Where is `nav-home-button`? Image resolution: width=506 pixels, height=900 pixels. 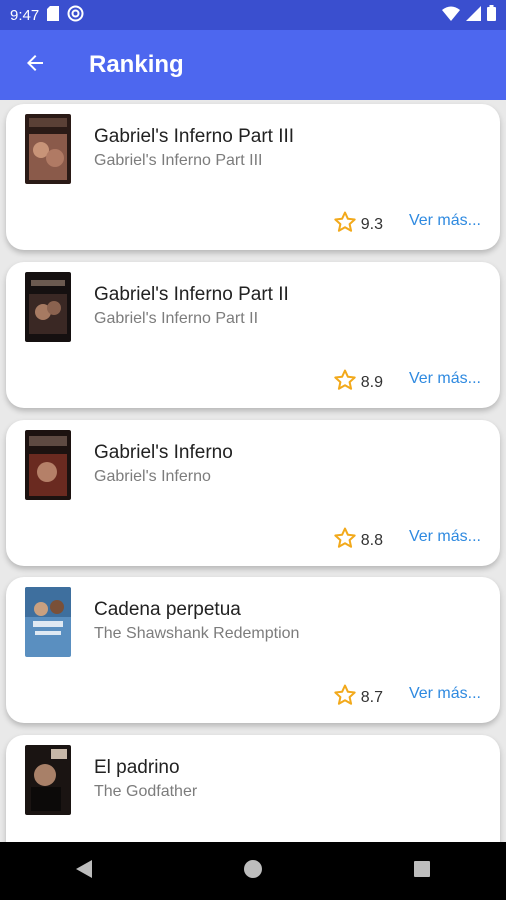
nav-home-button is located at coordinates (253, 871).